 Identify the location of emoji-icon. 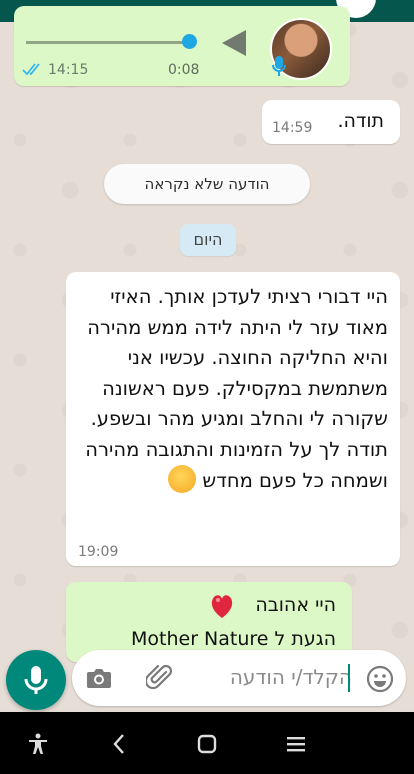
(380, 679).